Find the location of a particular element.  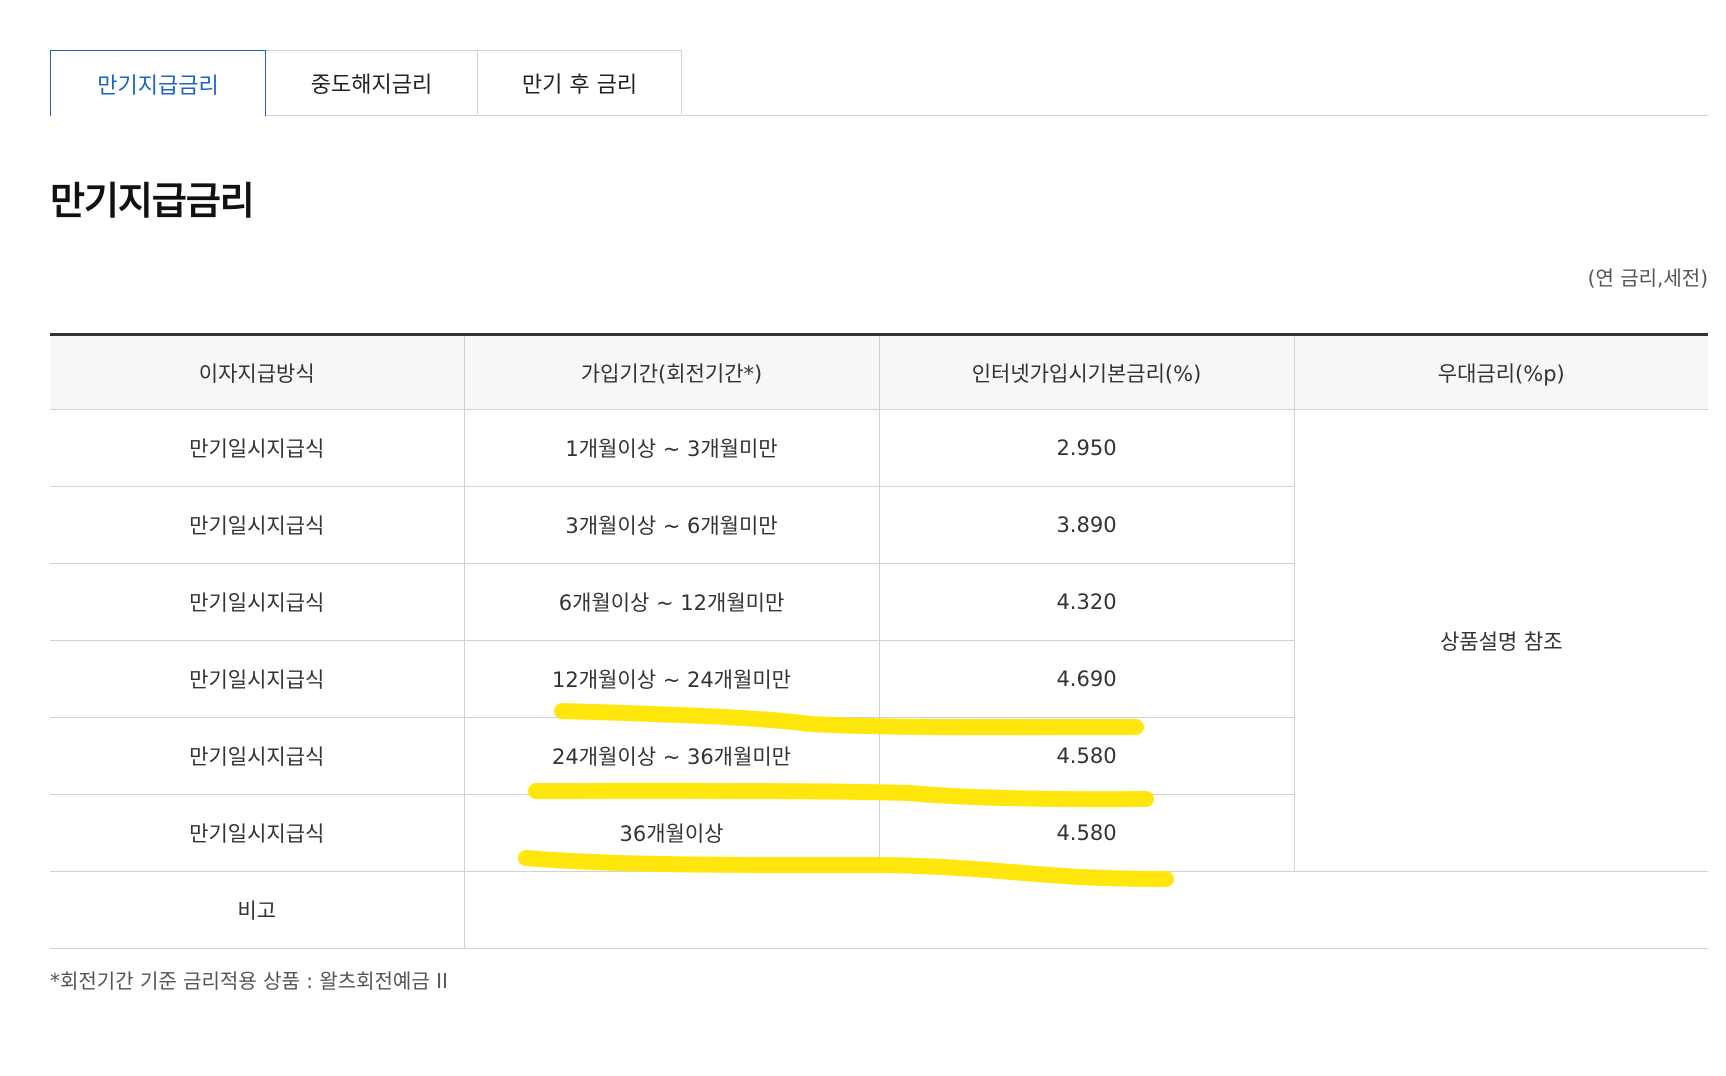

cell-period: 3개월이상 ~ 6개월미만 is located at coordinates (671, 525).